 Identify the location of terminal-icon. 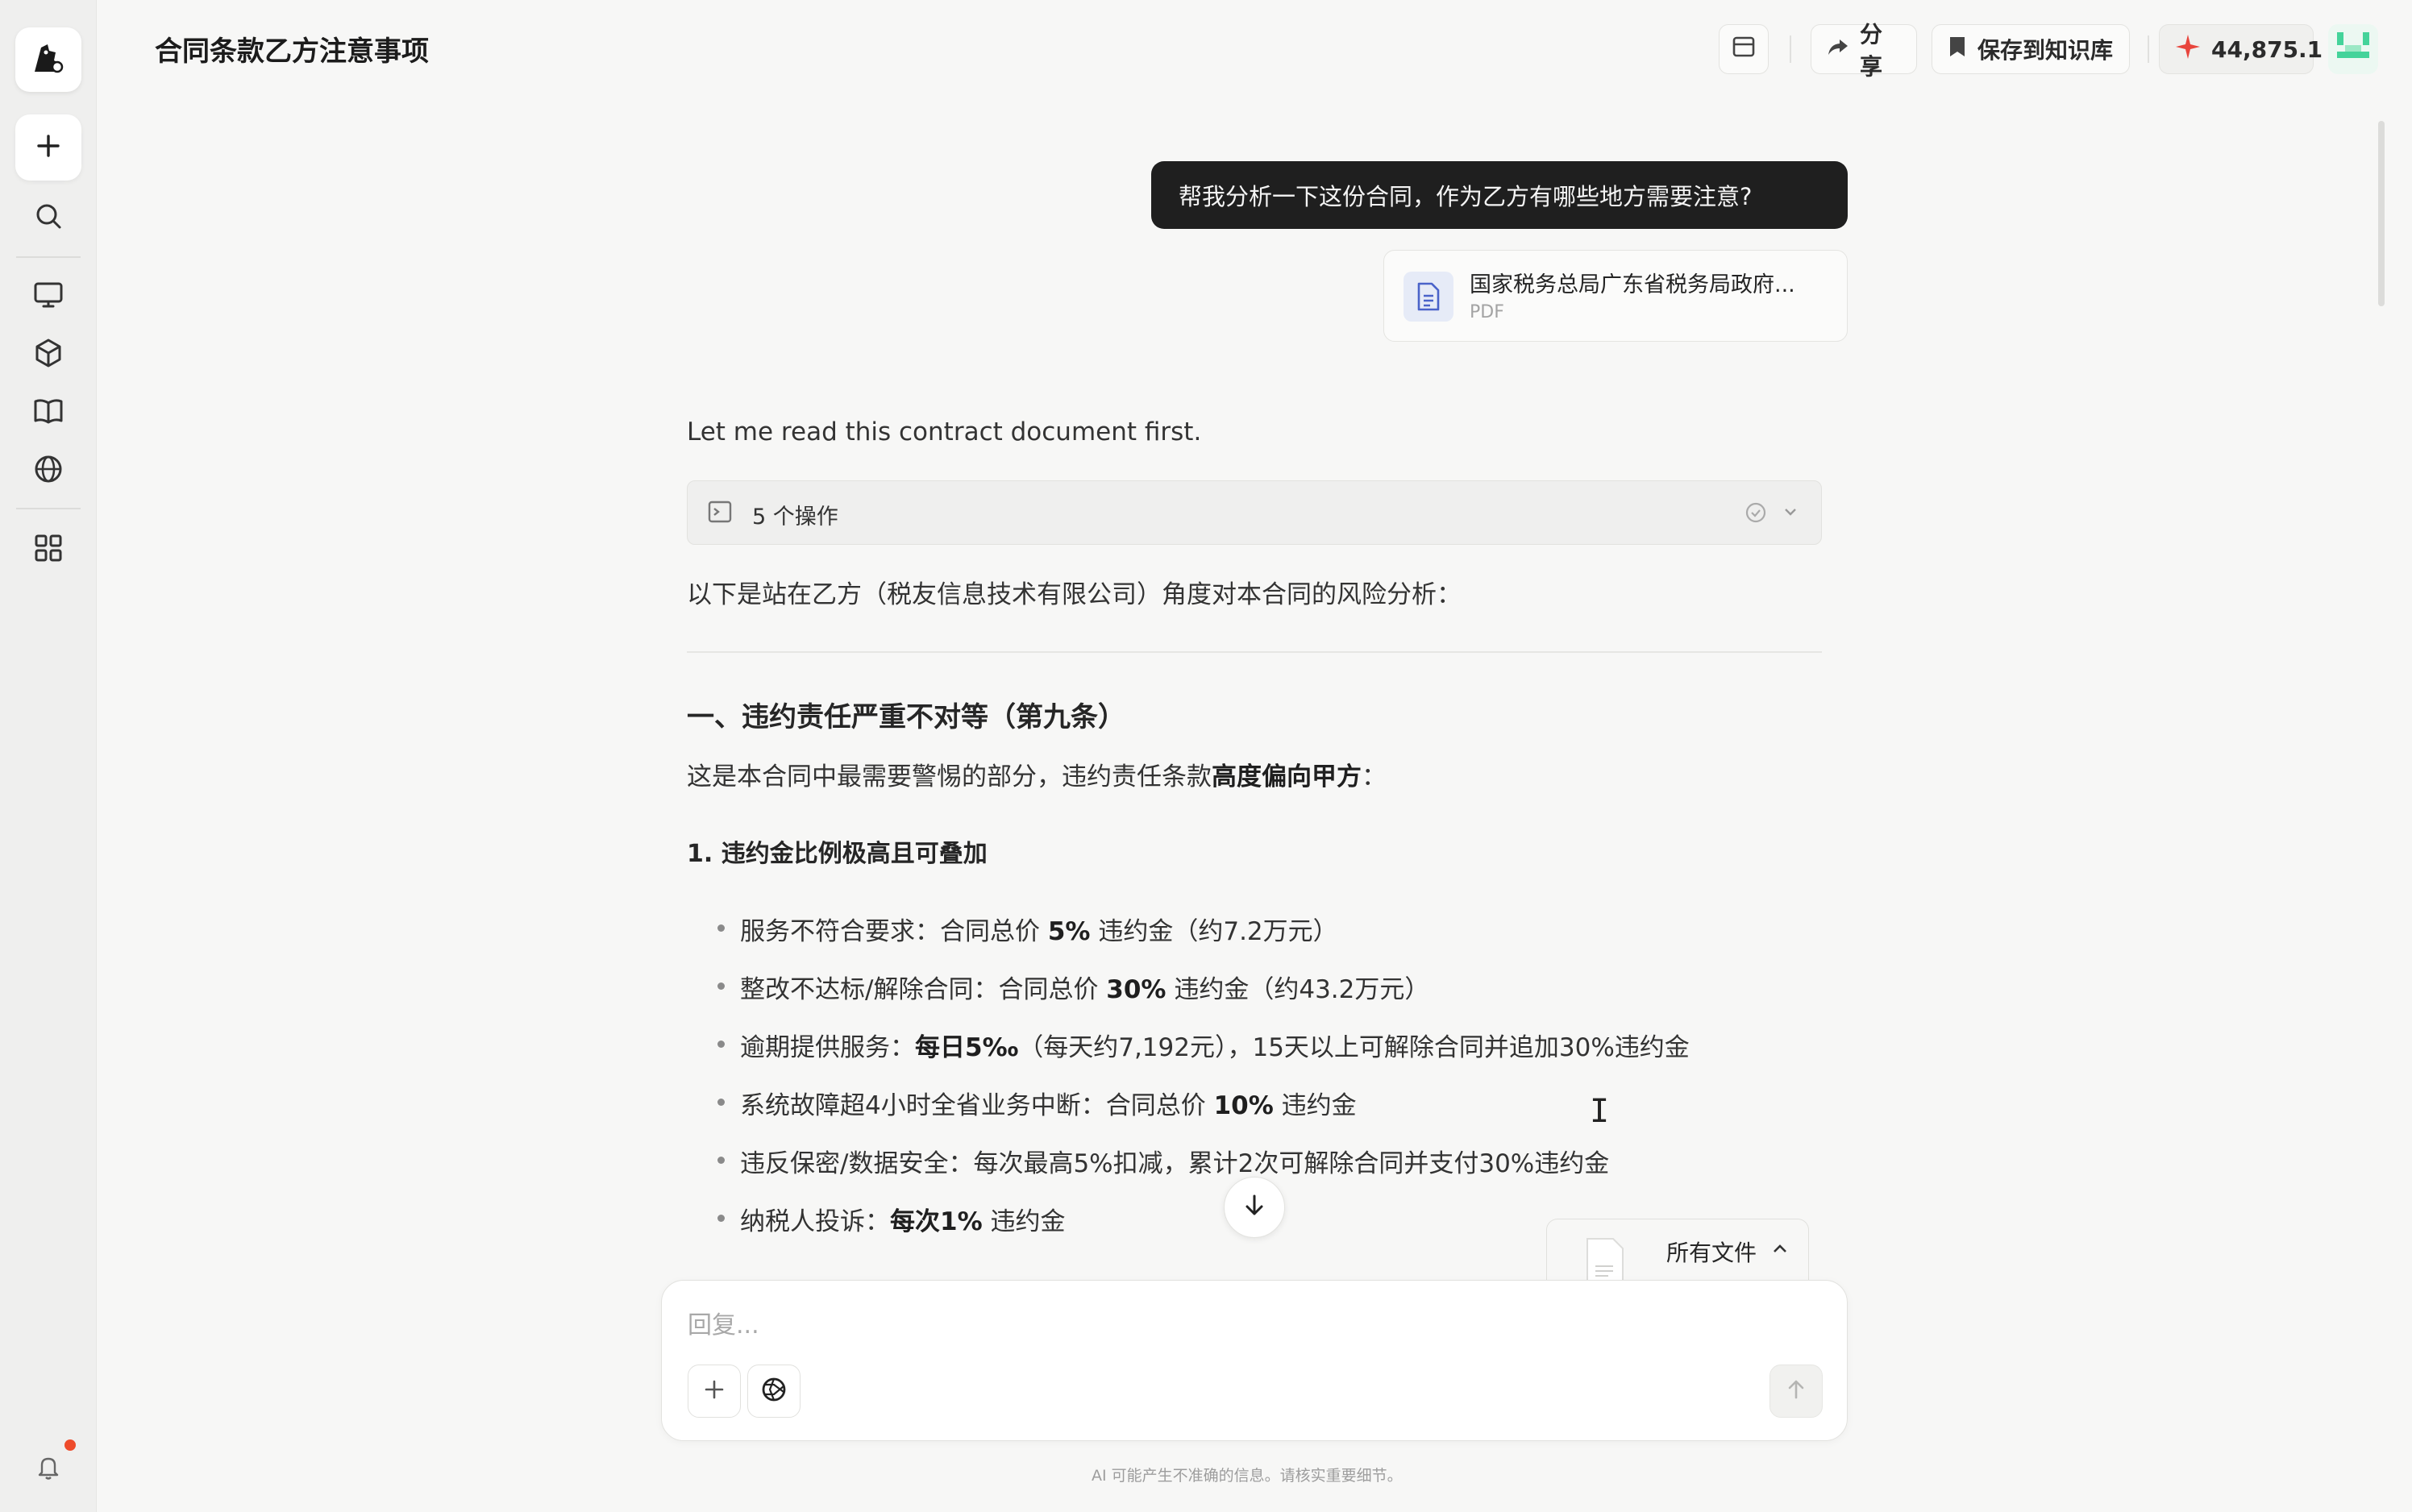
(720, 513).